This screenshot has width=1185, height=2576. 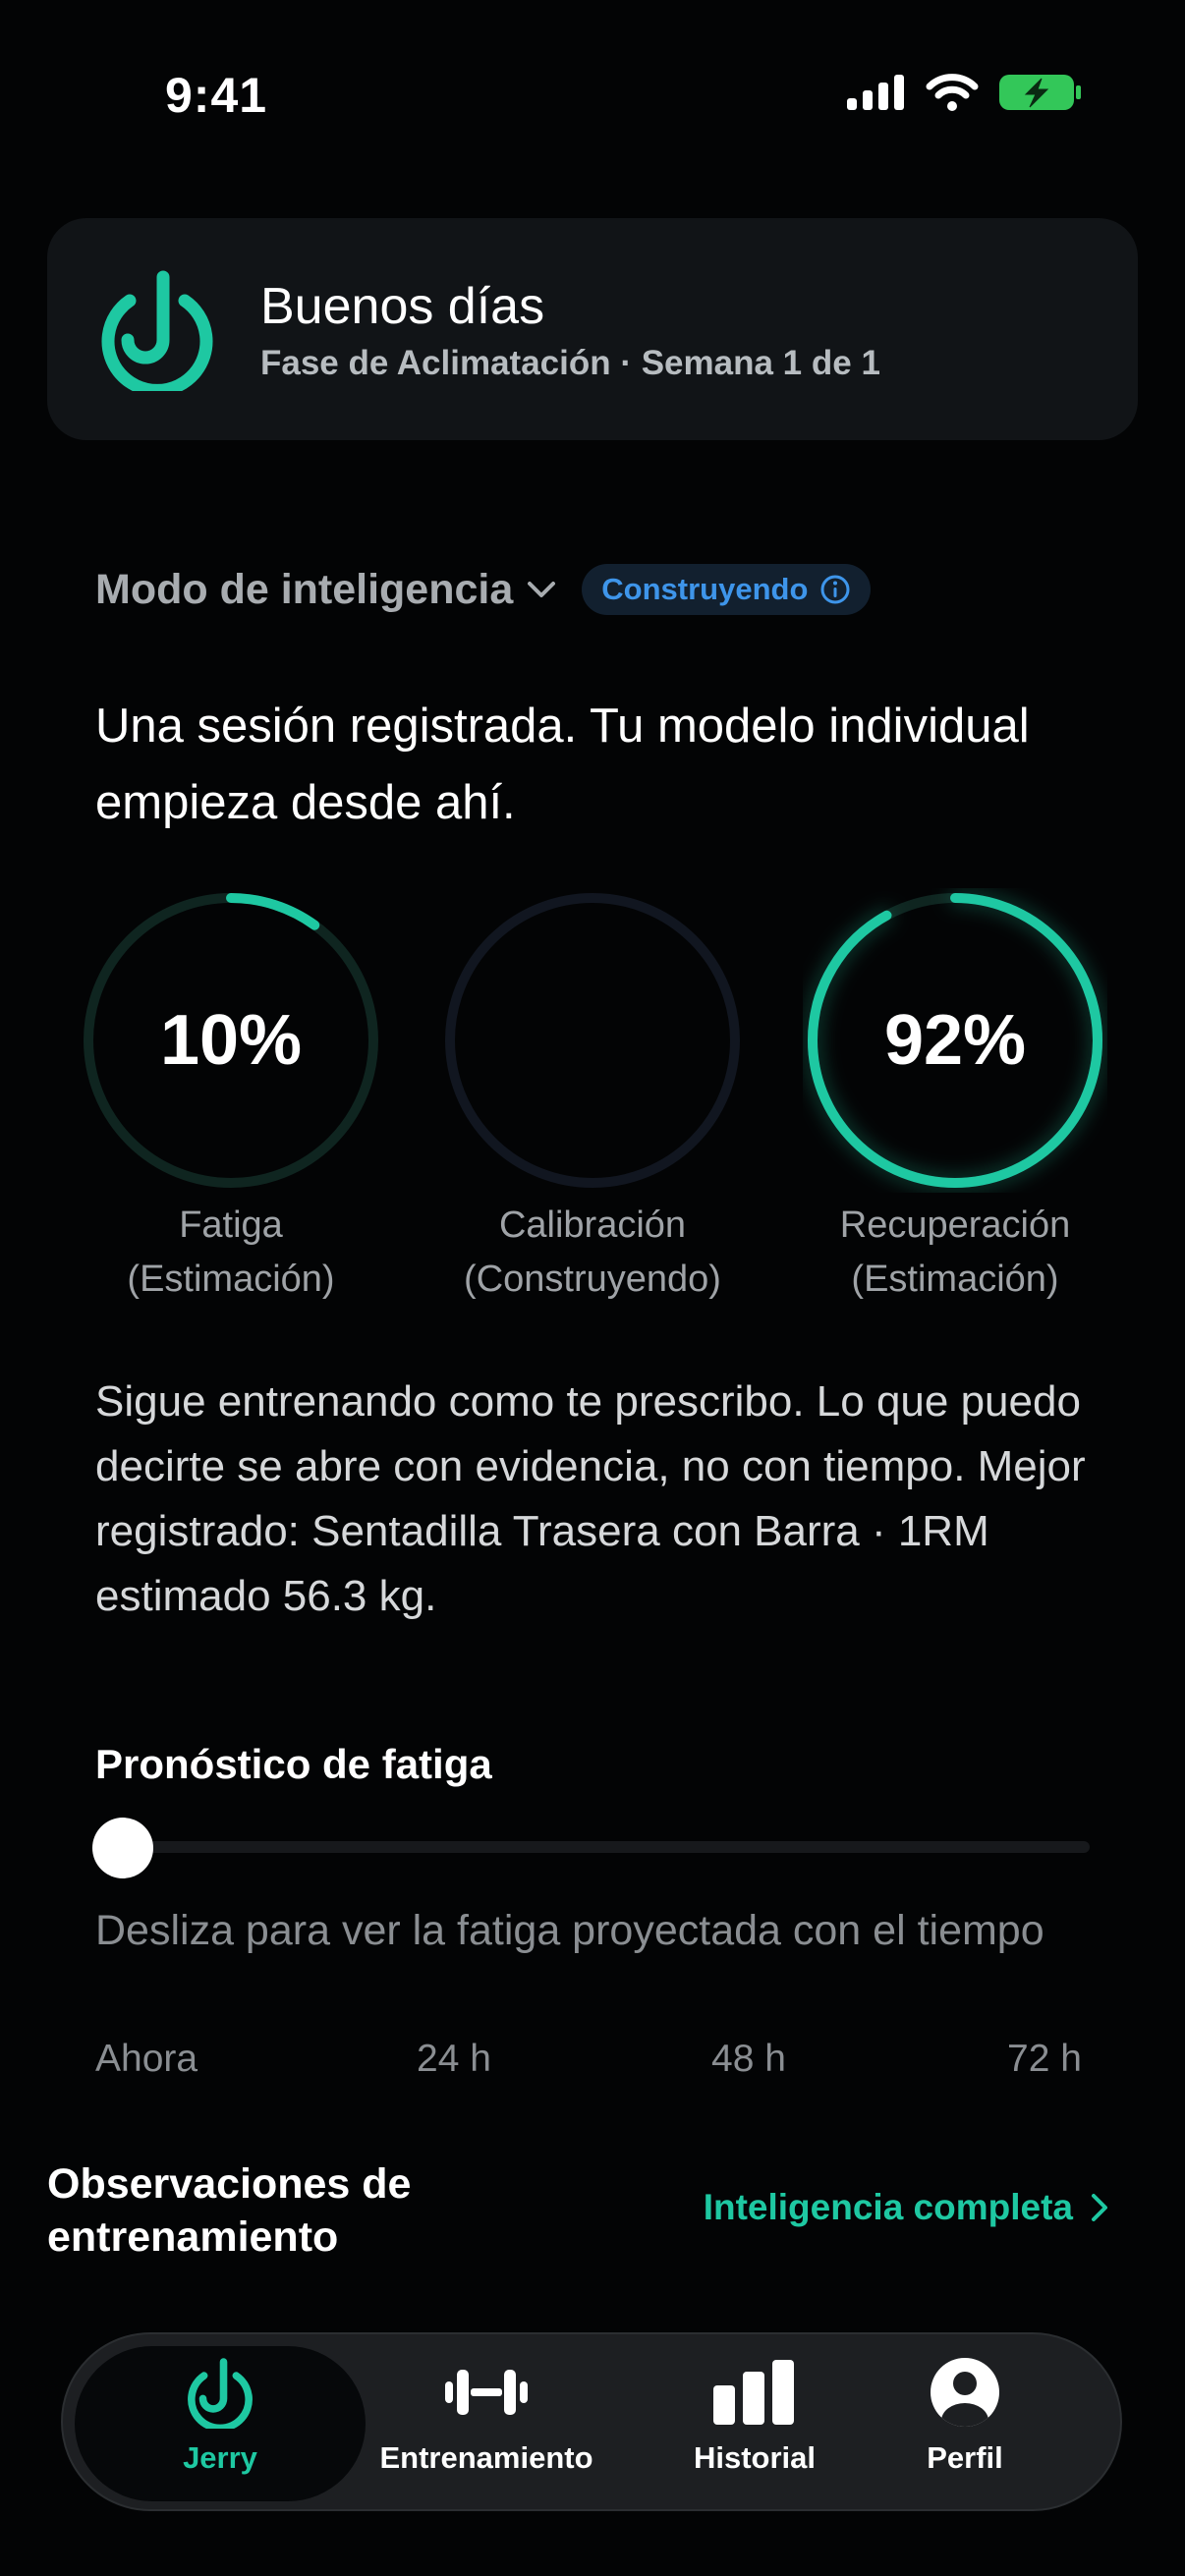 What do you see at coordinates (231, 1252) in the screenshot?
I see `fatigue-label: Fatiga (Estimación)` at bounding box center [231, 1252].